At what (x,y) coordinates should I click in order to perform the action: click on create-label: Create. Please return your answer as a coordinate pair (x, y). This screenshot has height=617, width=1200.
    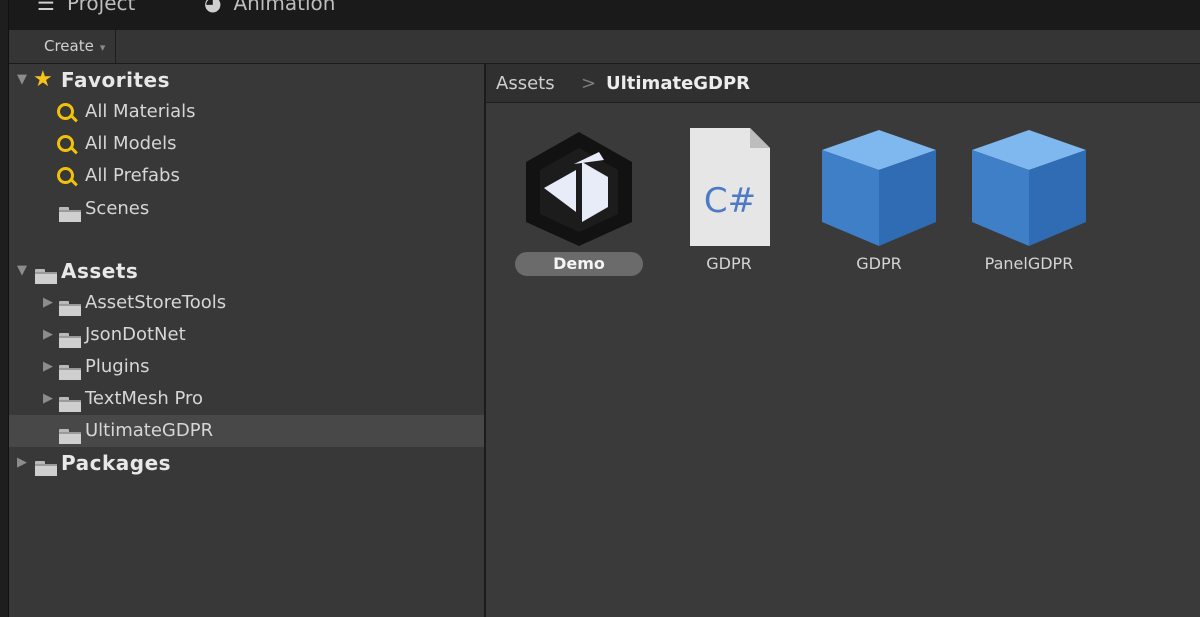
    Looking at the image, I should click on (69, 46).